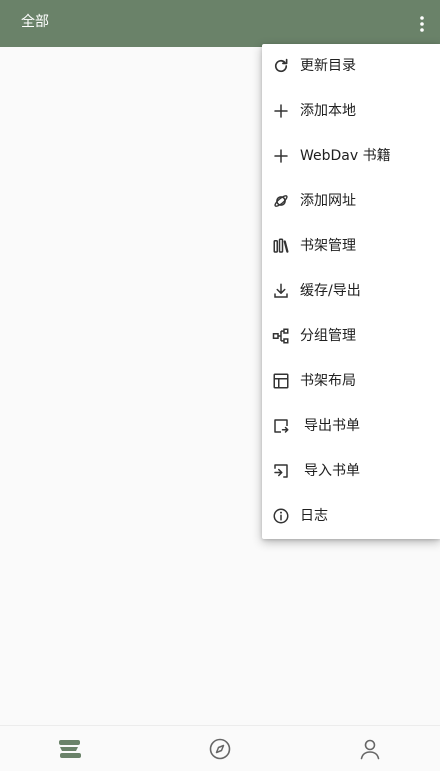  What do you see at coordinates (281, 381) in the screenshot?
I see `layout-icon` at bounding box center [281, 381].